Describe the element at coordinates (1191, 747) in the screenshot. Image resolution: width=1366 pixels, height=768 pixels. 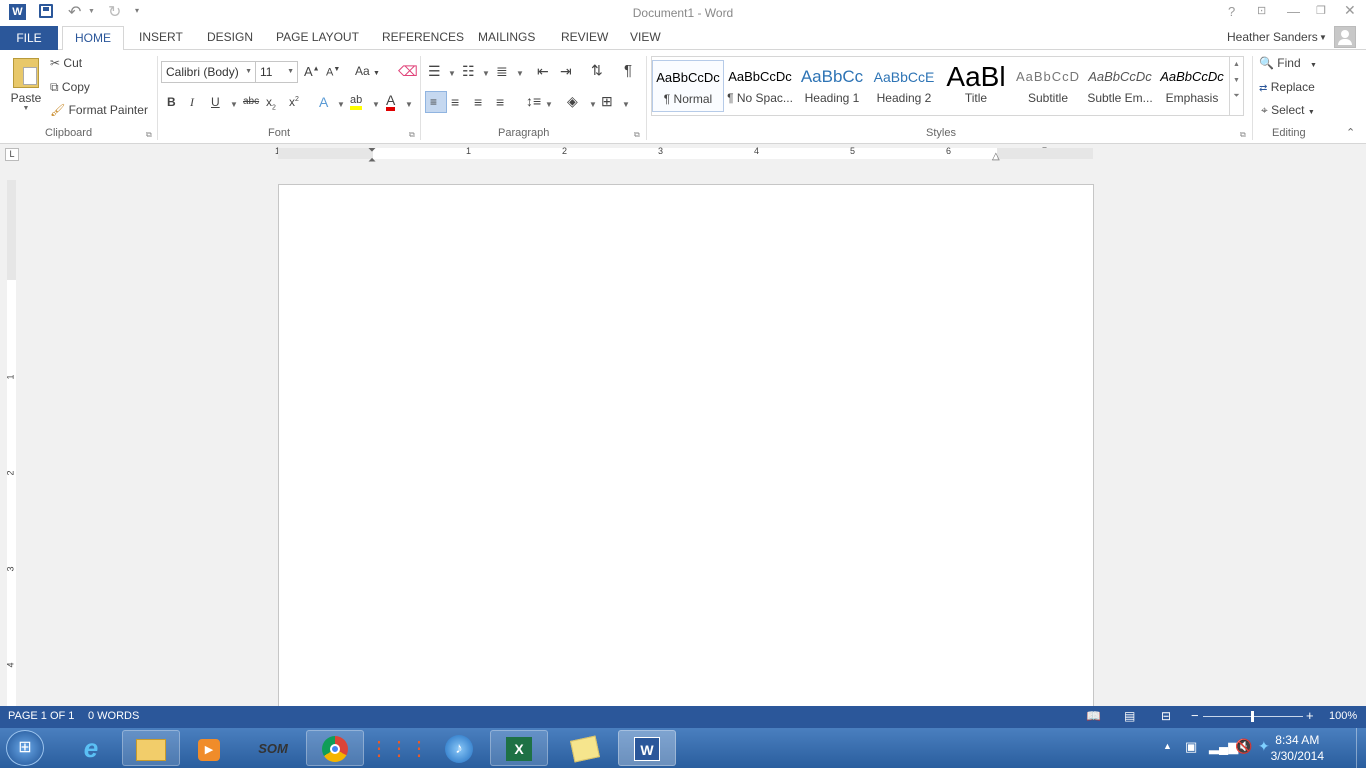
I see `device-icon: ▣` at that location.